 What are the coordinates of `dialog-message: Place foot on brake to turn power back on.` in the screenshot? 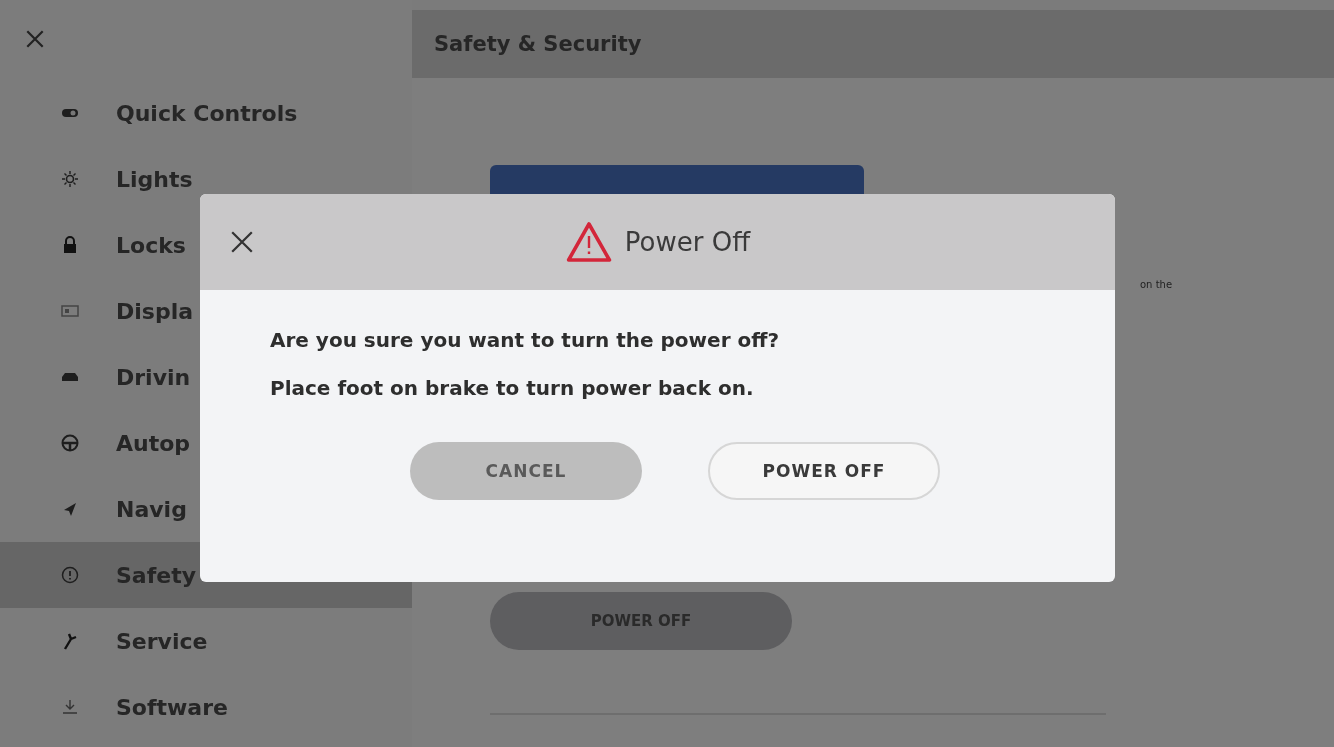 It's located at (512, 388).